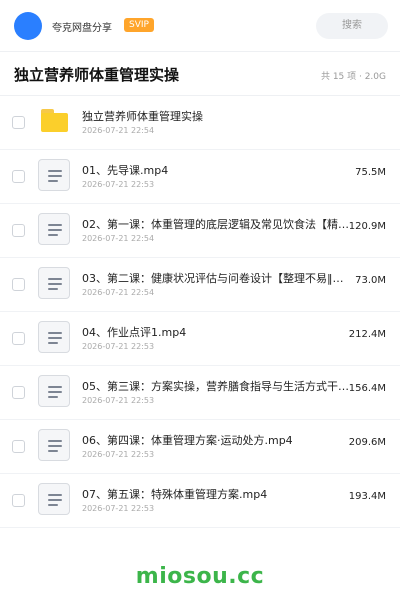 This screenshot has height=600, width=400. Describe the element at coordinates (370, 172) in the screenshot. I see `file-size: 75.5M` at that location.